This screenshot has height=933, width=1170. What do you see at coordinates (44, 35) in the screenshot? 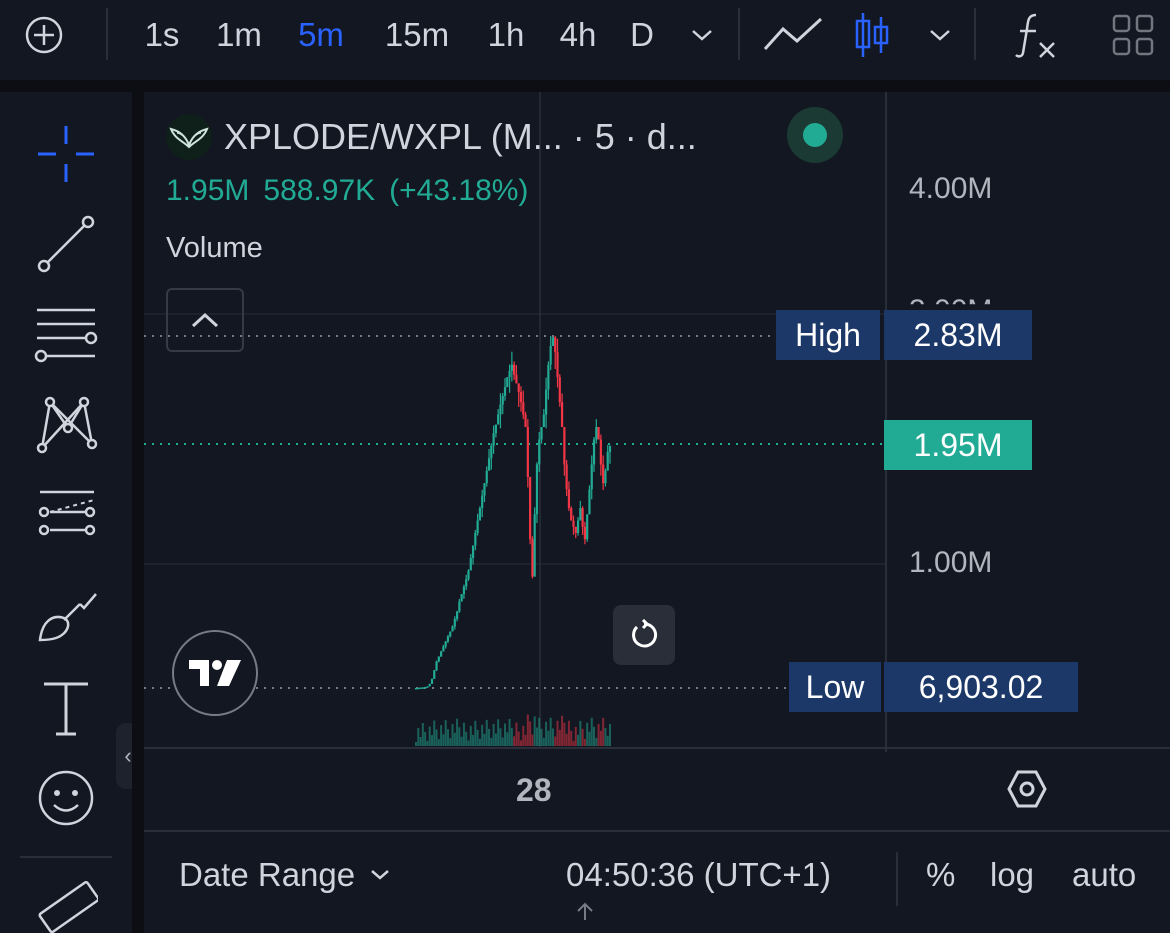
I see `add-symbol-icon` at bounding box center [44, 35].